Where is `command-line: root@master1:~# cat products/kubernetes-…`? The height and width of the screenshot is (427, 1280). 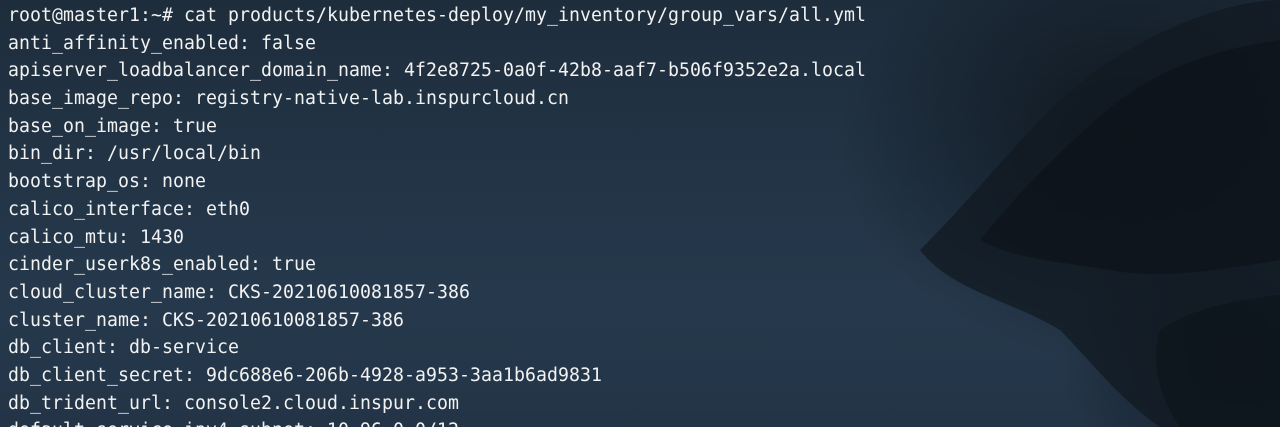 command-line: root@master1:~# cat products/kubernetes-… is located at coordinates (644, 16).